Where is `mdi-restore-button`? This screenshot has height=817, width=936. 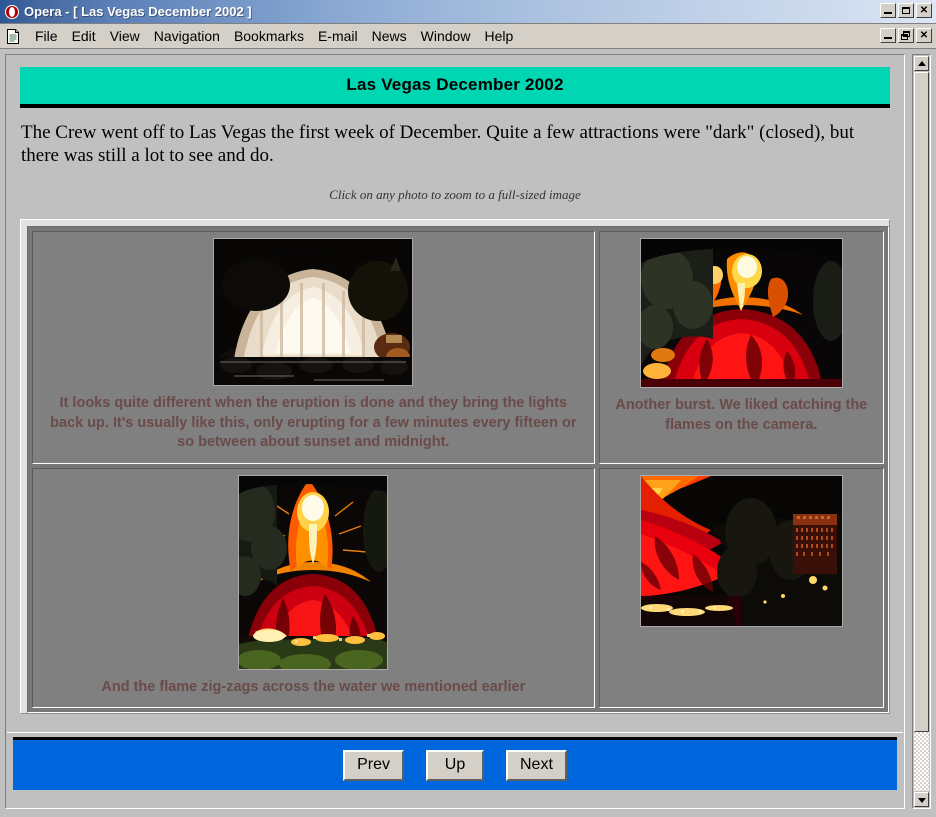
mdi-restore-button is located at coordinates (906, 35).